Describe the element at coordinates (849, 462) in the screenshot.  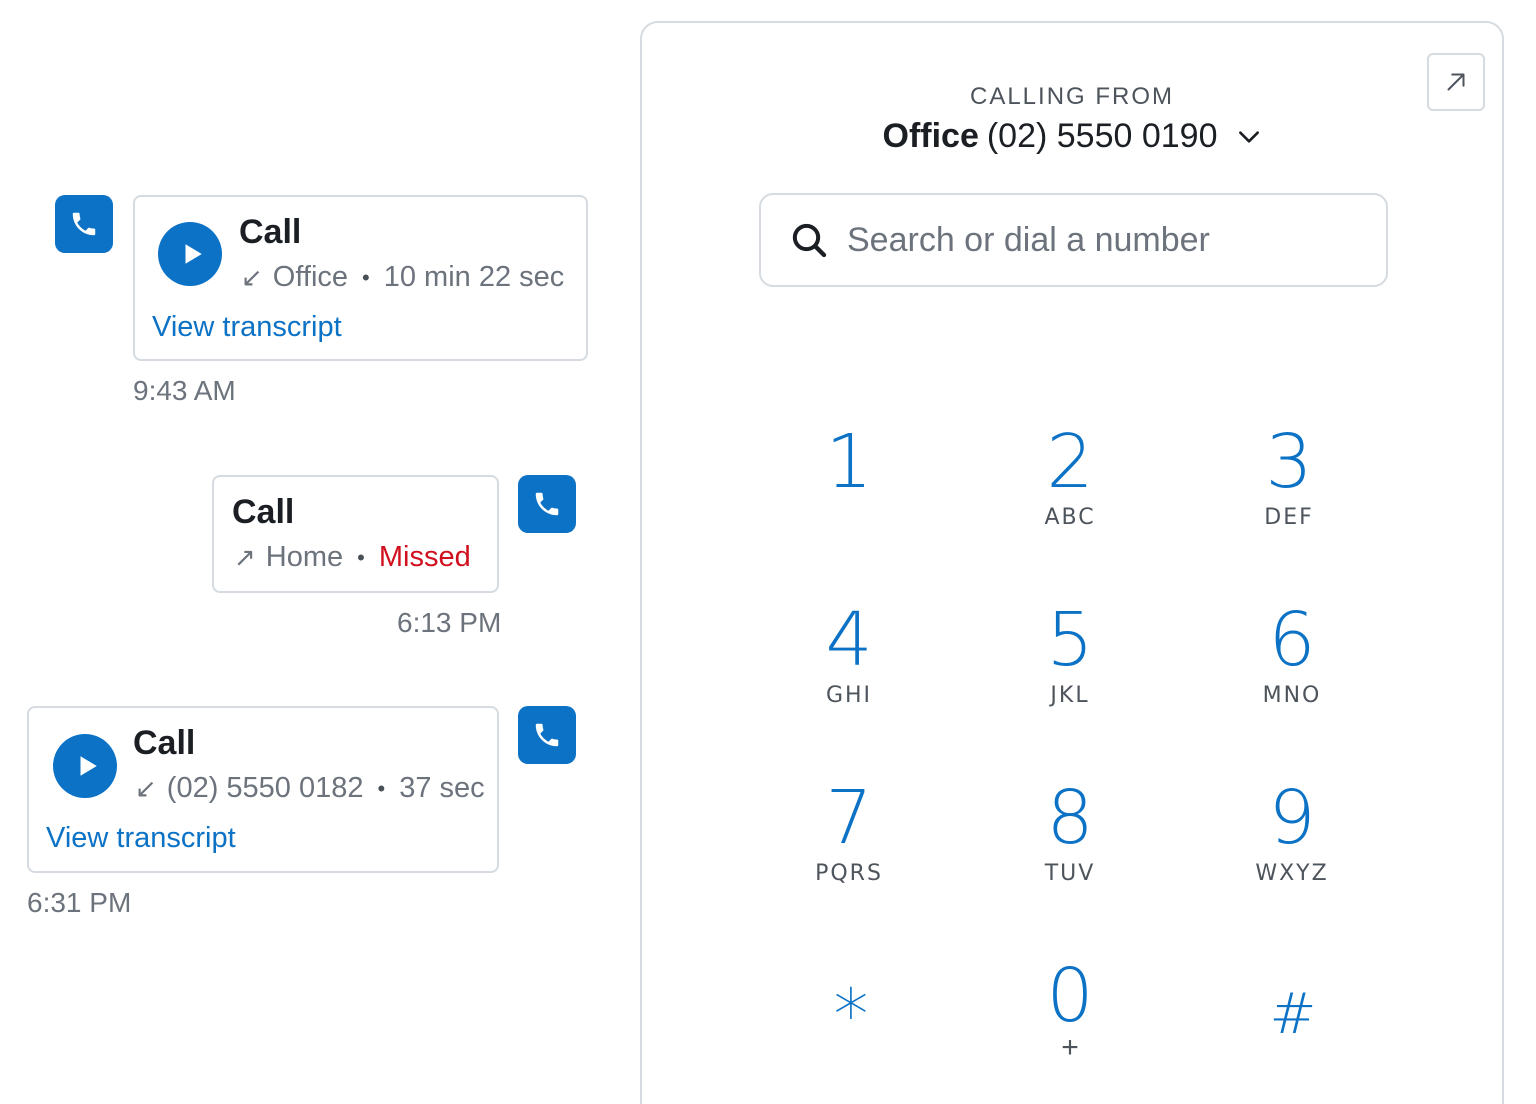
I see `key-digit: 1` at that location.